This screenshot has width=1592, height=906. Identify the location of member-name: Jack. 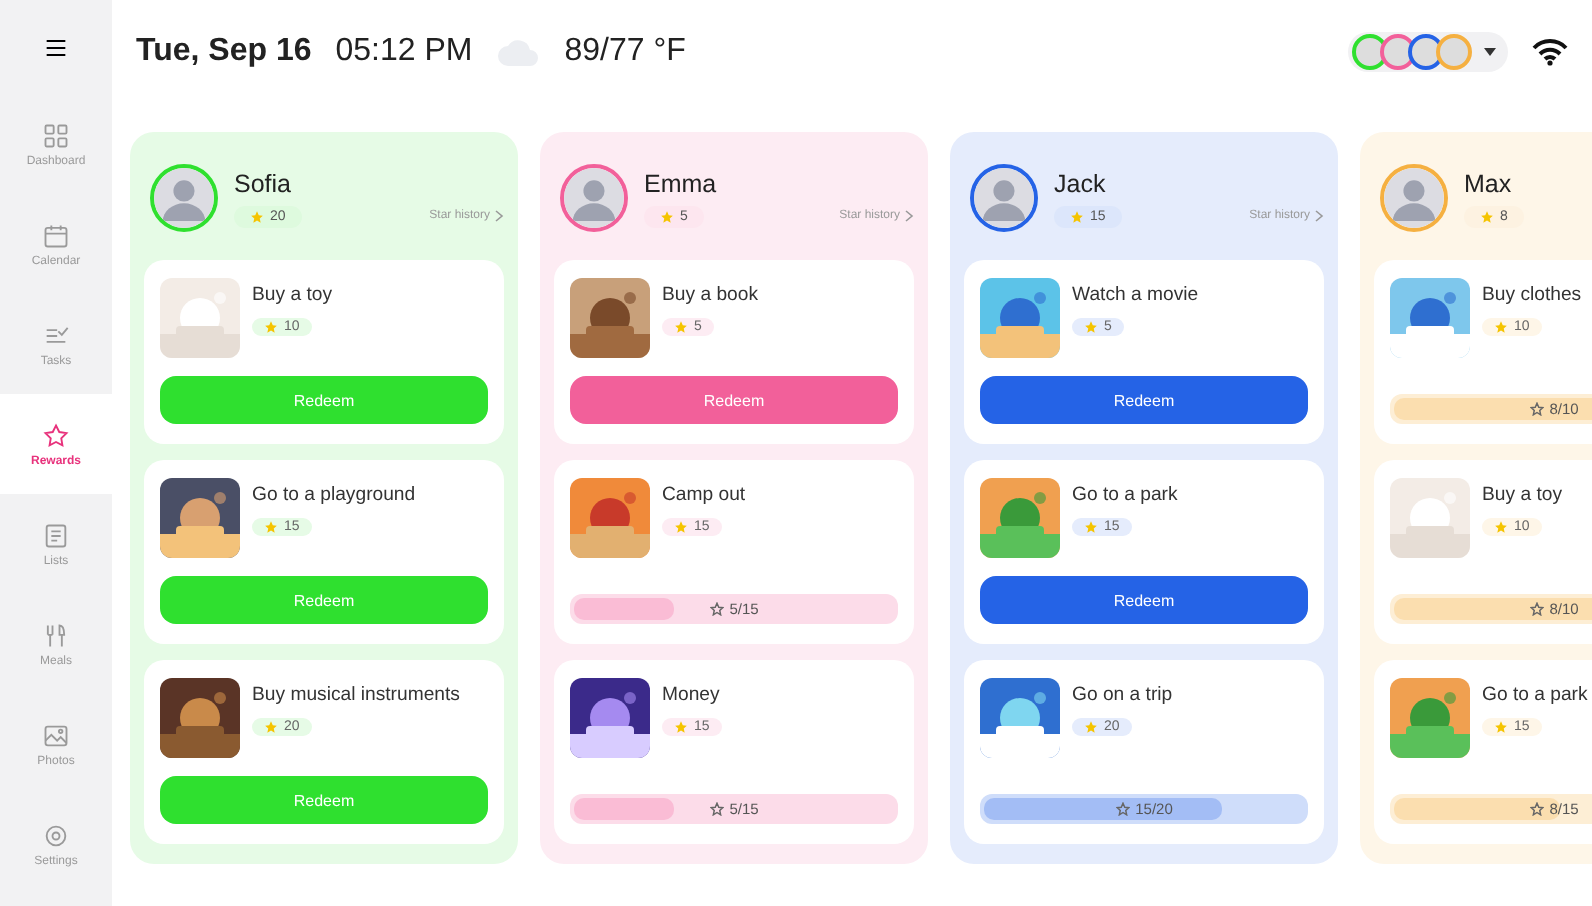
(1081, 183).